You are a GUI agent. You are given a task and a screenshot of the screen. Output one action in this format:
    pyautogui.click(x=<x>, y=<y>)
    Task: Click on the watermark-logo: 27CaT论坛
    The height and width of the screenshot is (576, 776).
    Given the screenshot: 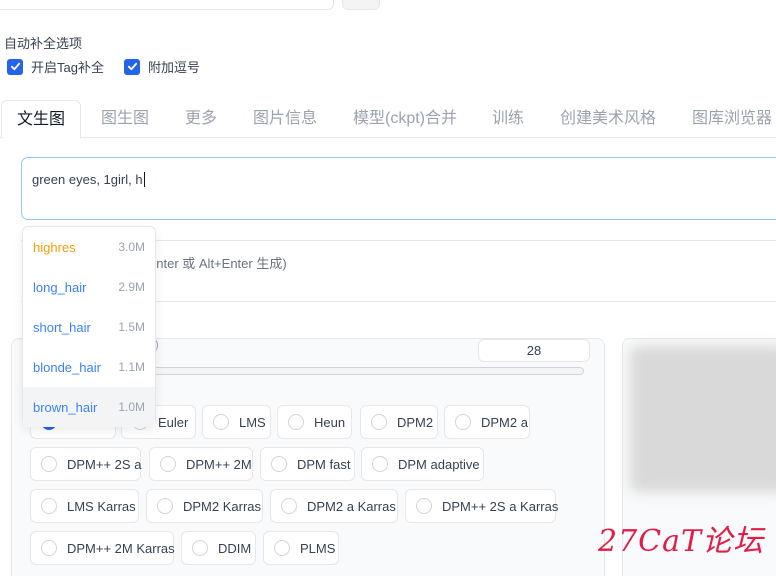 What is the action you would take?
    pyautogui.click(x=681, y=541)
    